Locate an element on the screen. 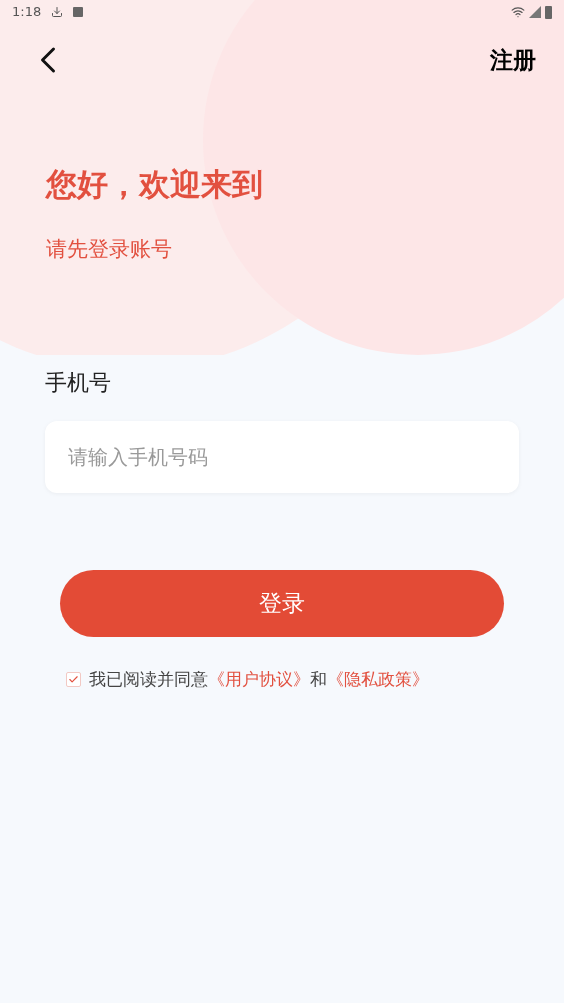 Image resolution: width=564 pixels, height=1003 pixels. user-agreement-link: 《用户协议》 is located at coordinates (259, 678).